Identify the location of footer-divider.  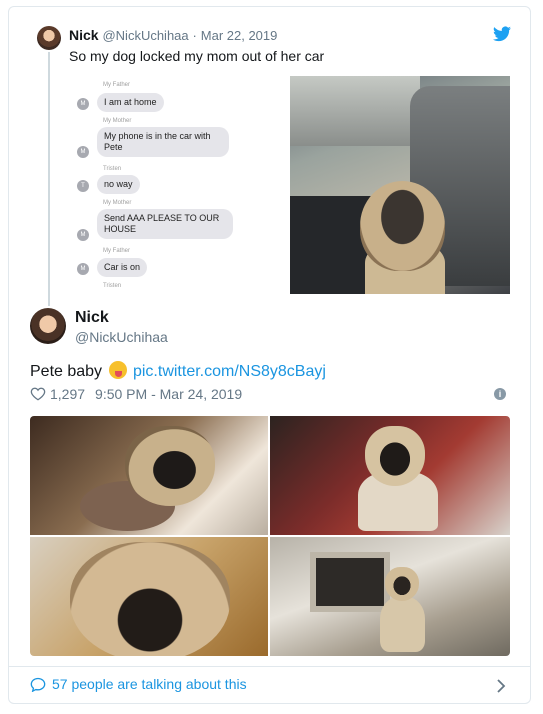
(269, 666).